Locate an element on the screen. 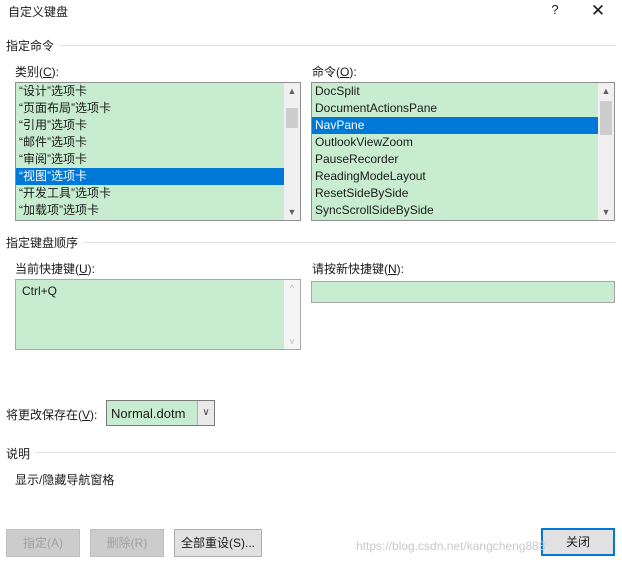 This screenshot has width=622, height=567. command-list-item: NavPane is located at coordinates (463, 125).